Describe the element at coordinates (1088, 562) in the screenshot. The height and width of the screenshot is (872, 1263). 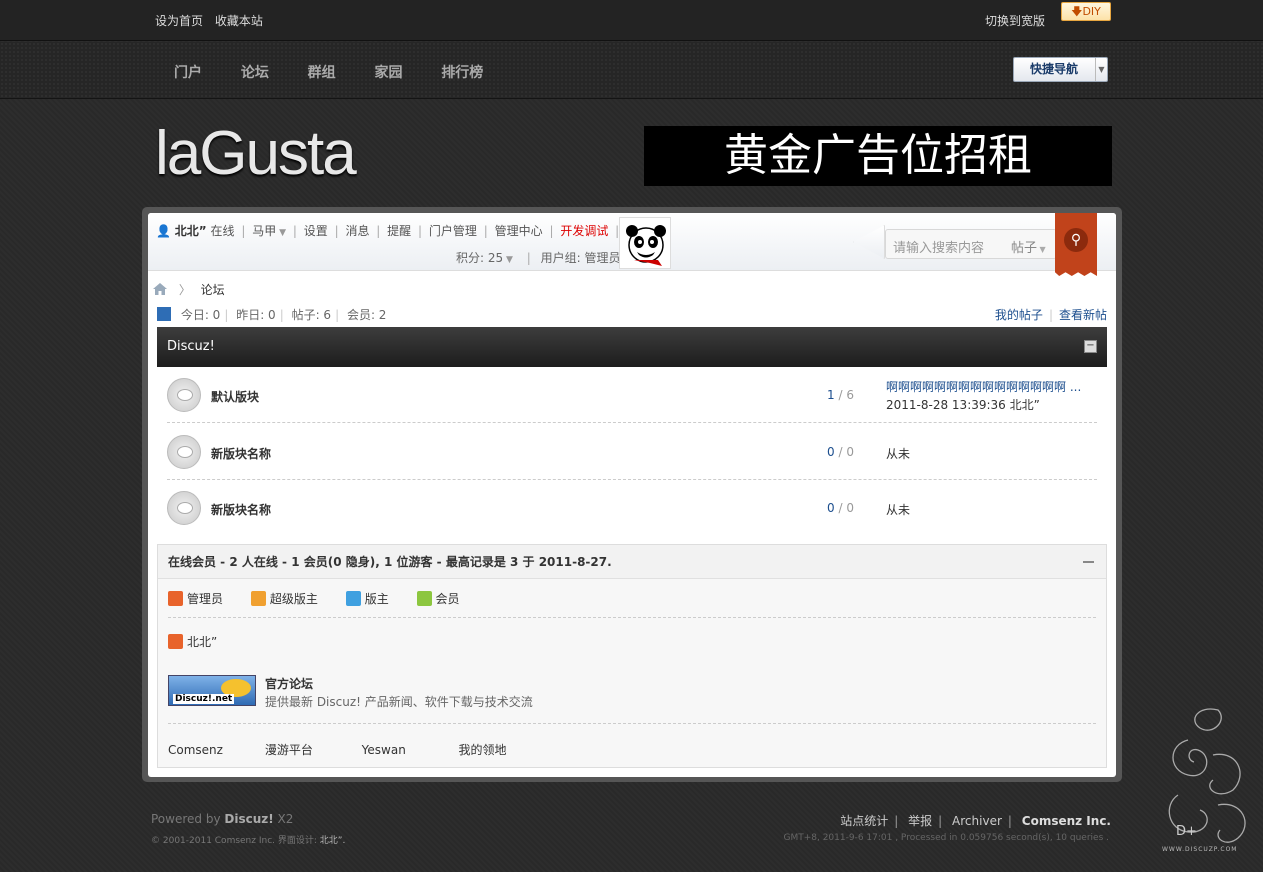
I see `collapse-icon` at that location.